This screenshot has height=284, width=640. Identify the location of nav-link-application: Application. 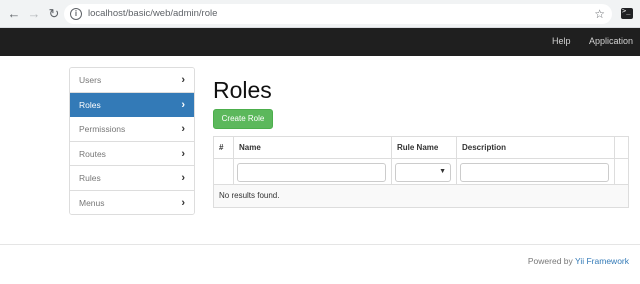
(611, 41).